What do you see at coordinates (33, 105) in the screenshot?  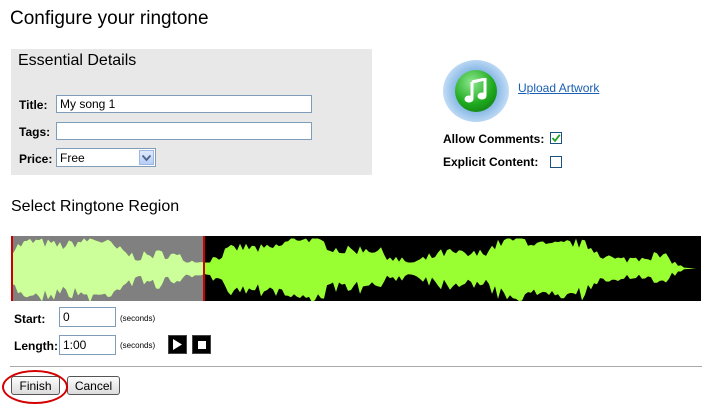 I see `title-label: Title:` at bounding box center [33, 105].